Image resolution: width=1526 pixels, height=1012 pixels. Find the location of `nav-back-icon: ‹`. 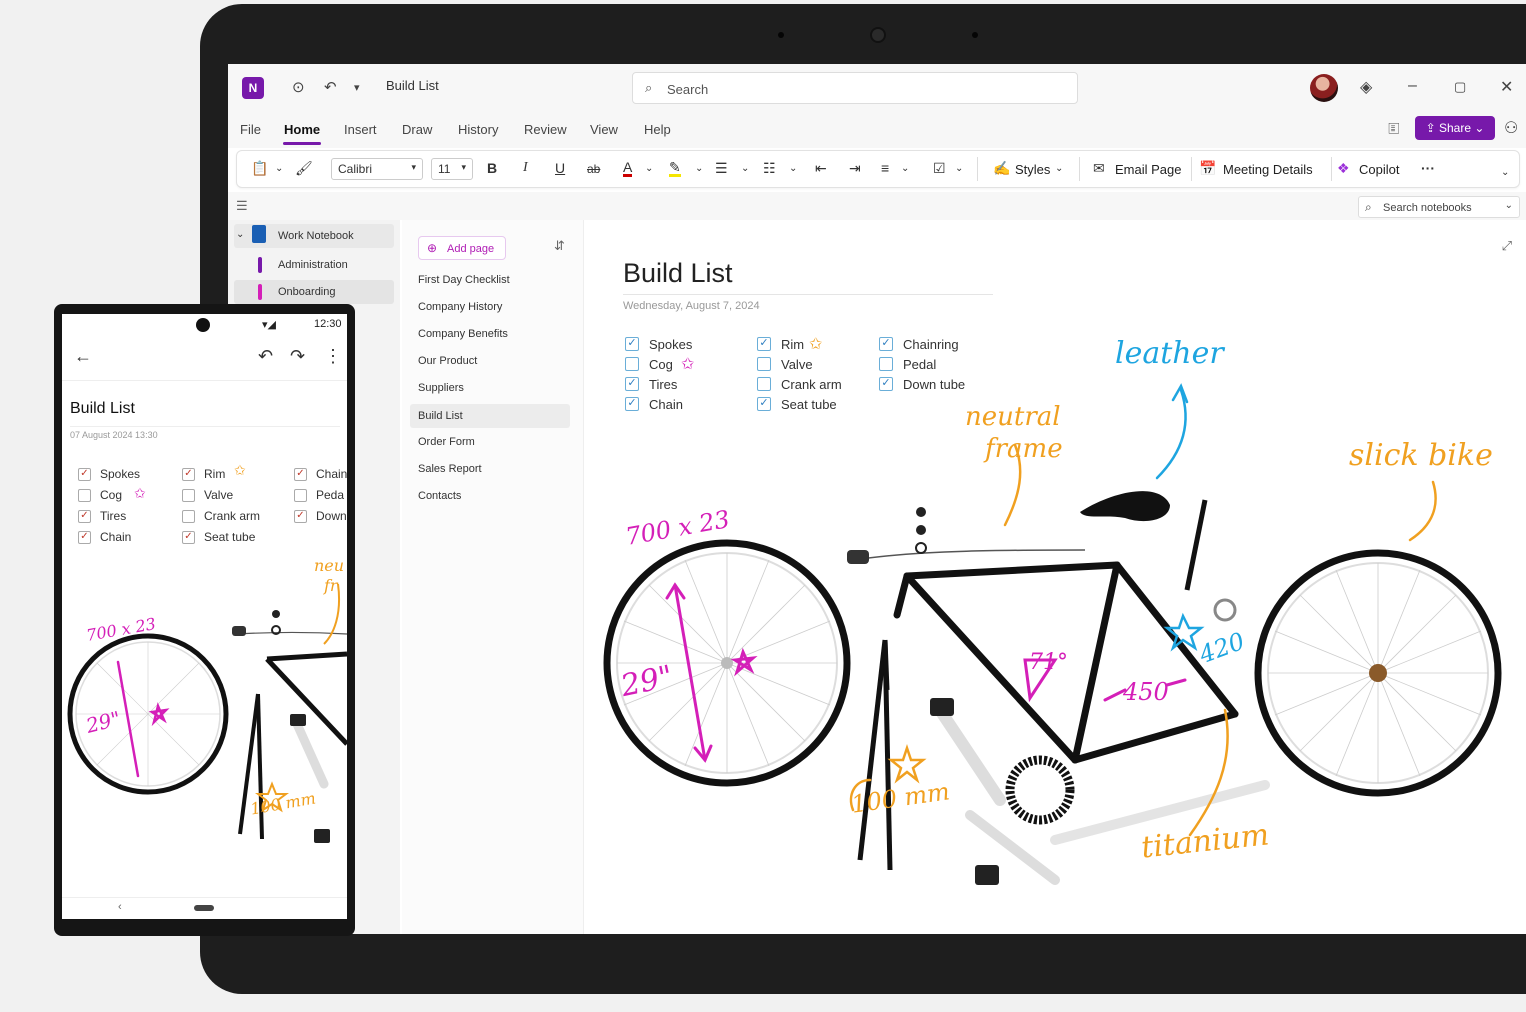

nav-back-icon: ‹ is located at coordinates (120, 907).